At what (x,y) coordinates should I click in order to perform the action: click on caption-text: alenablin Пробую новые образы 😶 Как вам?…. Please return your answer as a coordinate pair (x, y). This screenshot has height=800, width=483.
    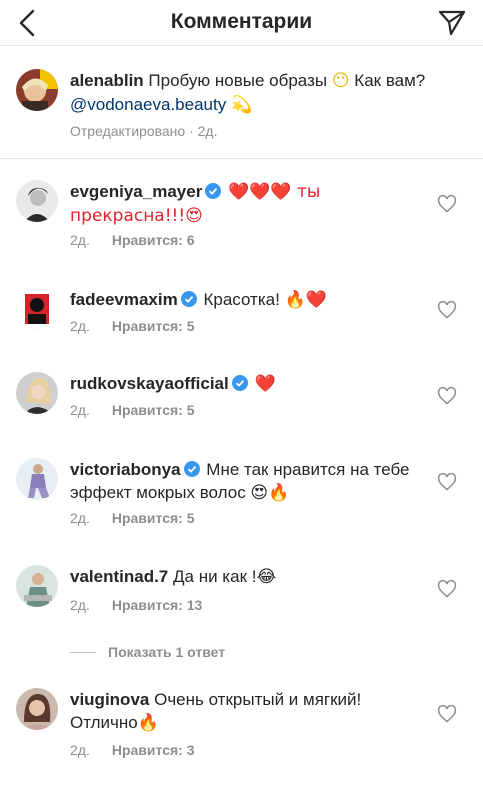
    Looking at the image, I should click on (260, 93).